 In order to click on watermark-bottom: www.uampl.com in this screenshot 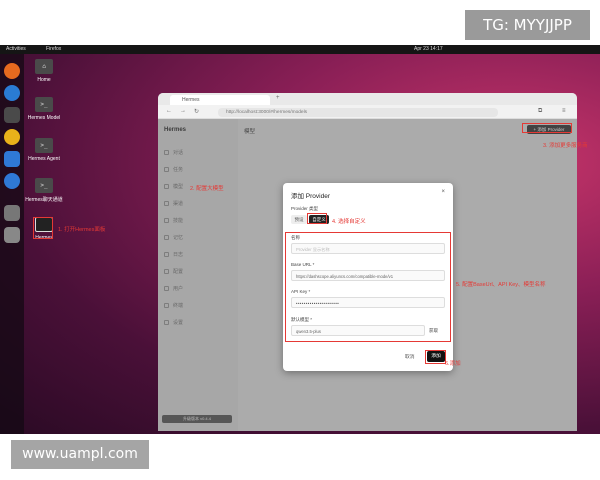, I will do `click(80, 454)`.